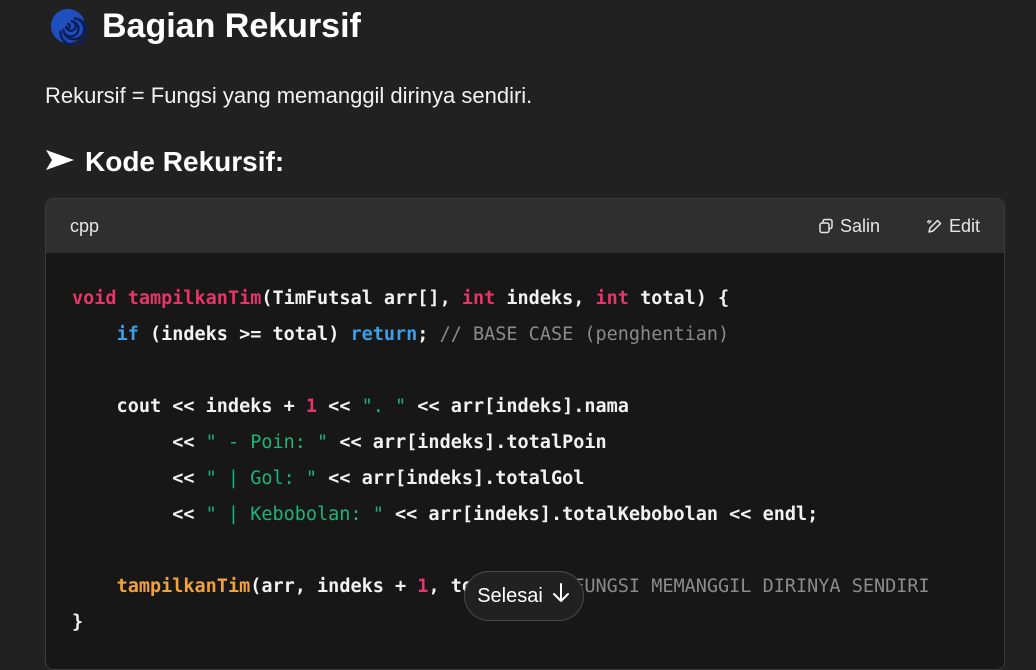 The image size is (1036, 670). I want to click on arrow-right-icon, so click(60, 162).